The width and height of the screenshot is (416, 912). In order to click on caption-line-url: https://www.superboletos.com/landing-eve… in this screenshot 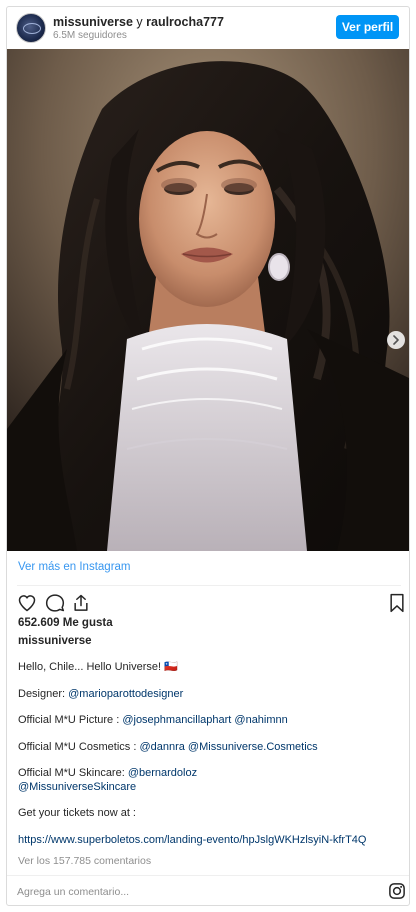, I will do `click(210, 841)`.